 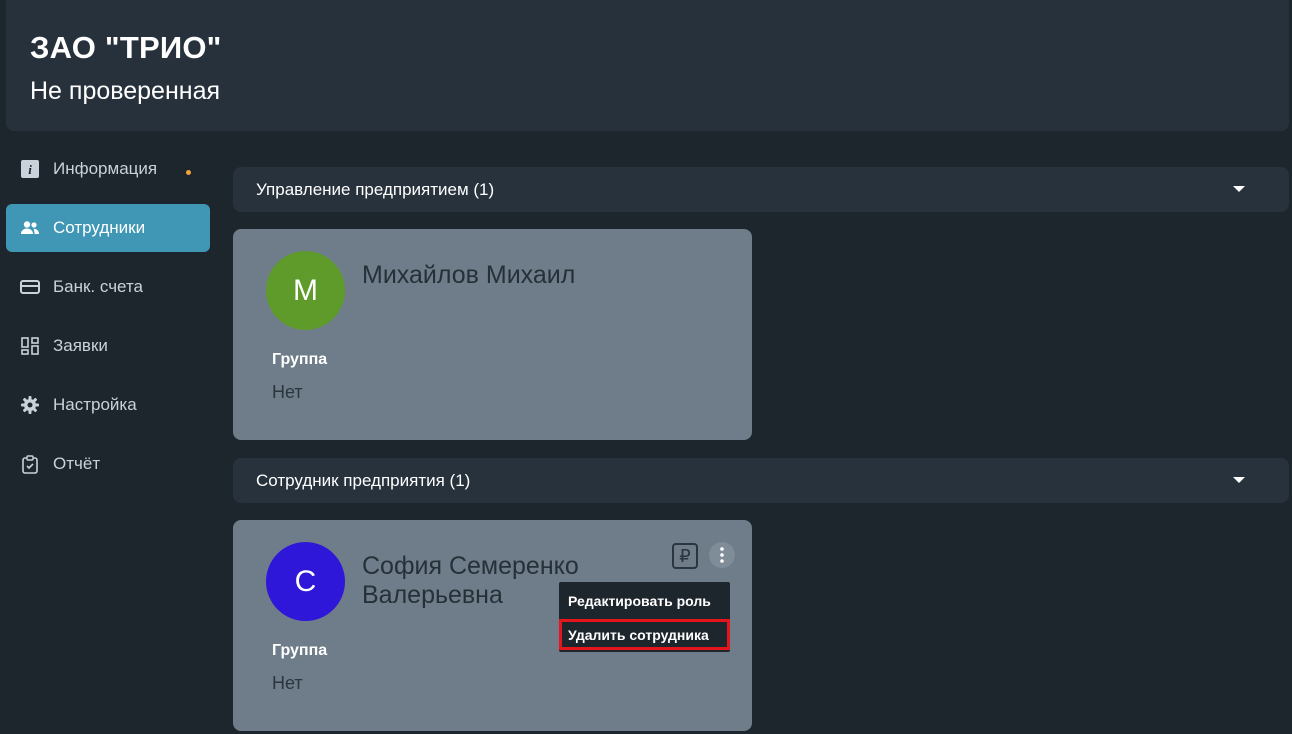 What do you see at coordinates (30, 287) in the screenshot?
I see `card-icon` at bounding box center [30, 287].